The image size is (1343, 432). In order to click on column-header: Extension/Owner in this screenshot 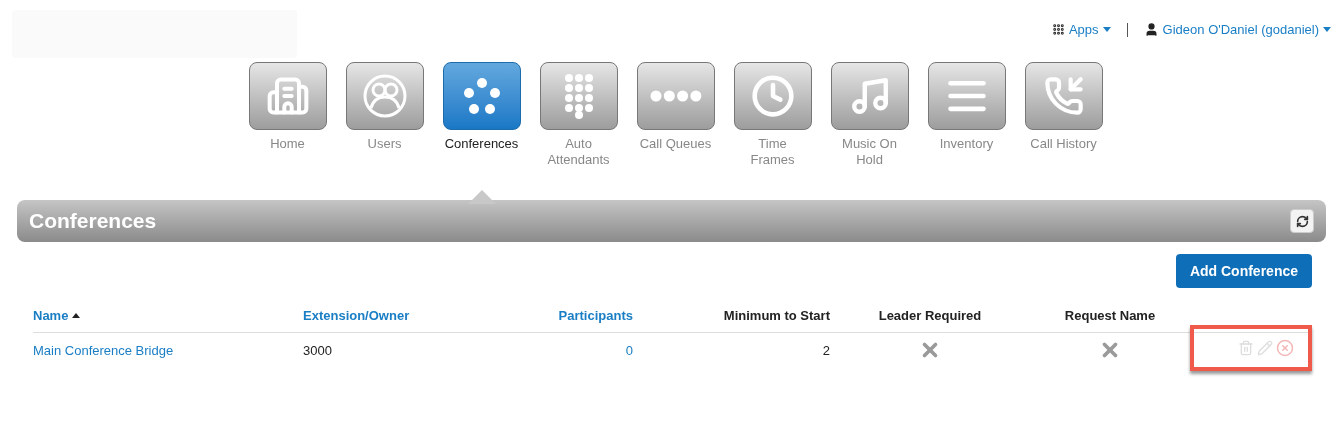, I will do `click(356, 316)`.